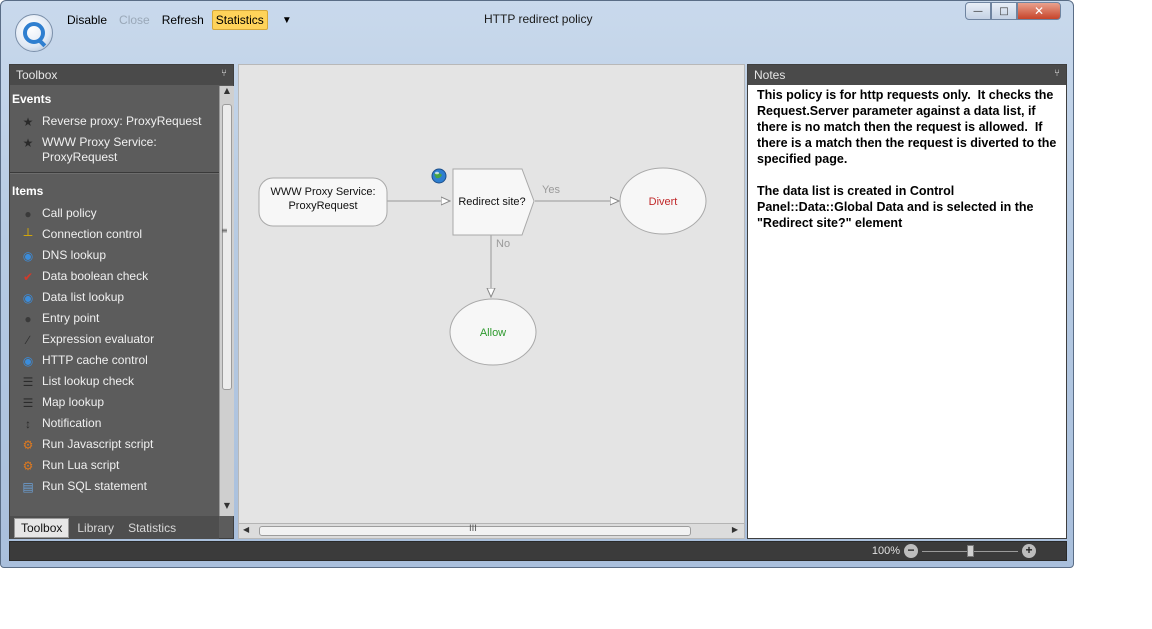 The height and width of the screenshot is (629, 1152). I want to click on toolbox-item-label: Entry point, so click(71, 318).